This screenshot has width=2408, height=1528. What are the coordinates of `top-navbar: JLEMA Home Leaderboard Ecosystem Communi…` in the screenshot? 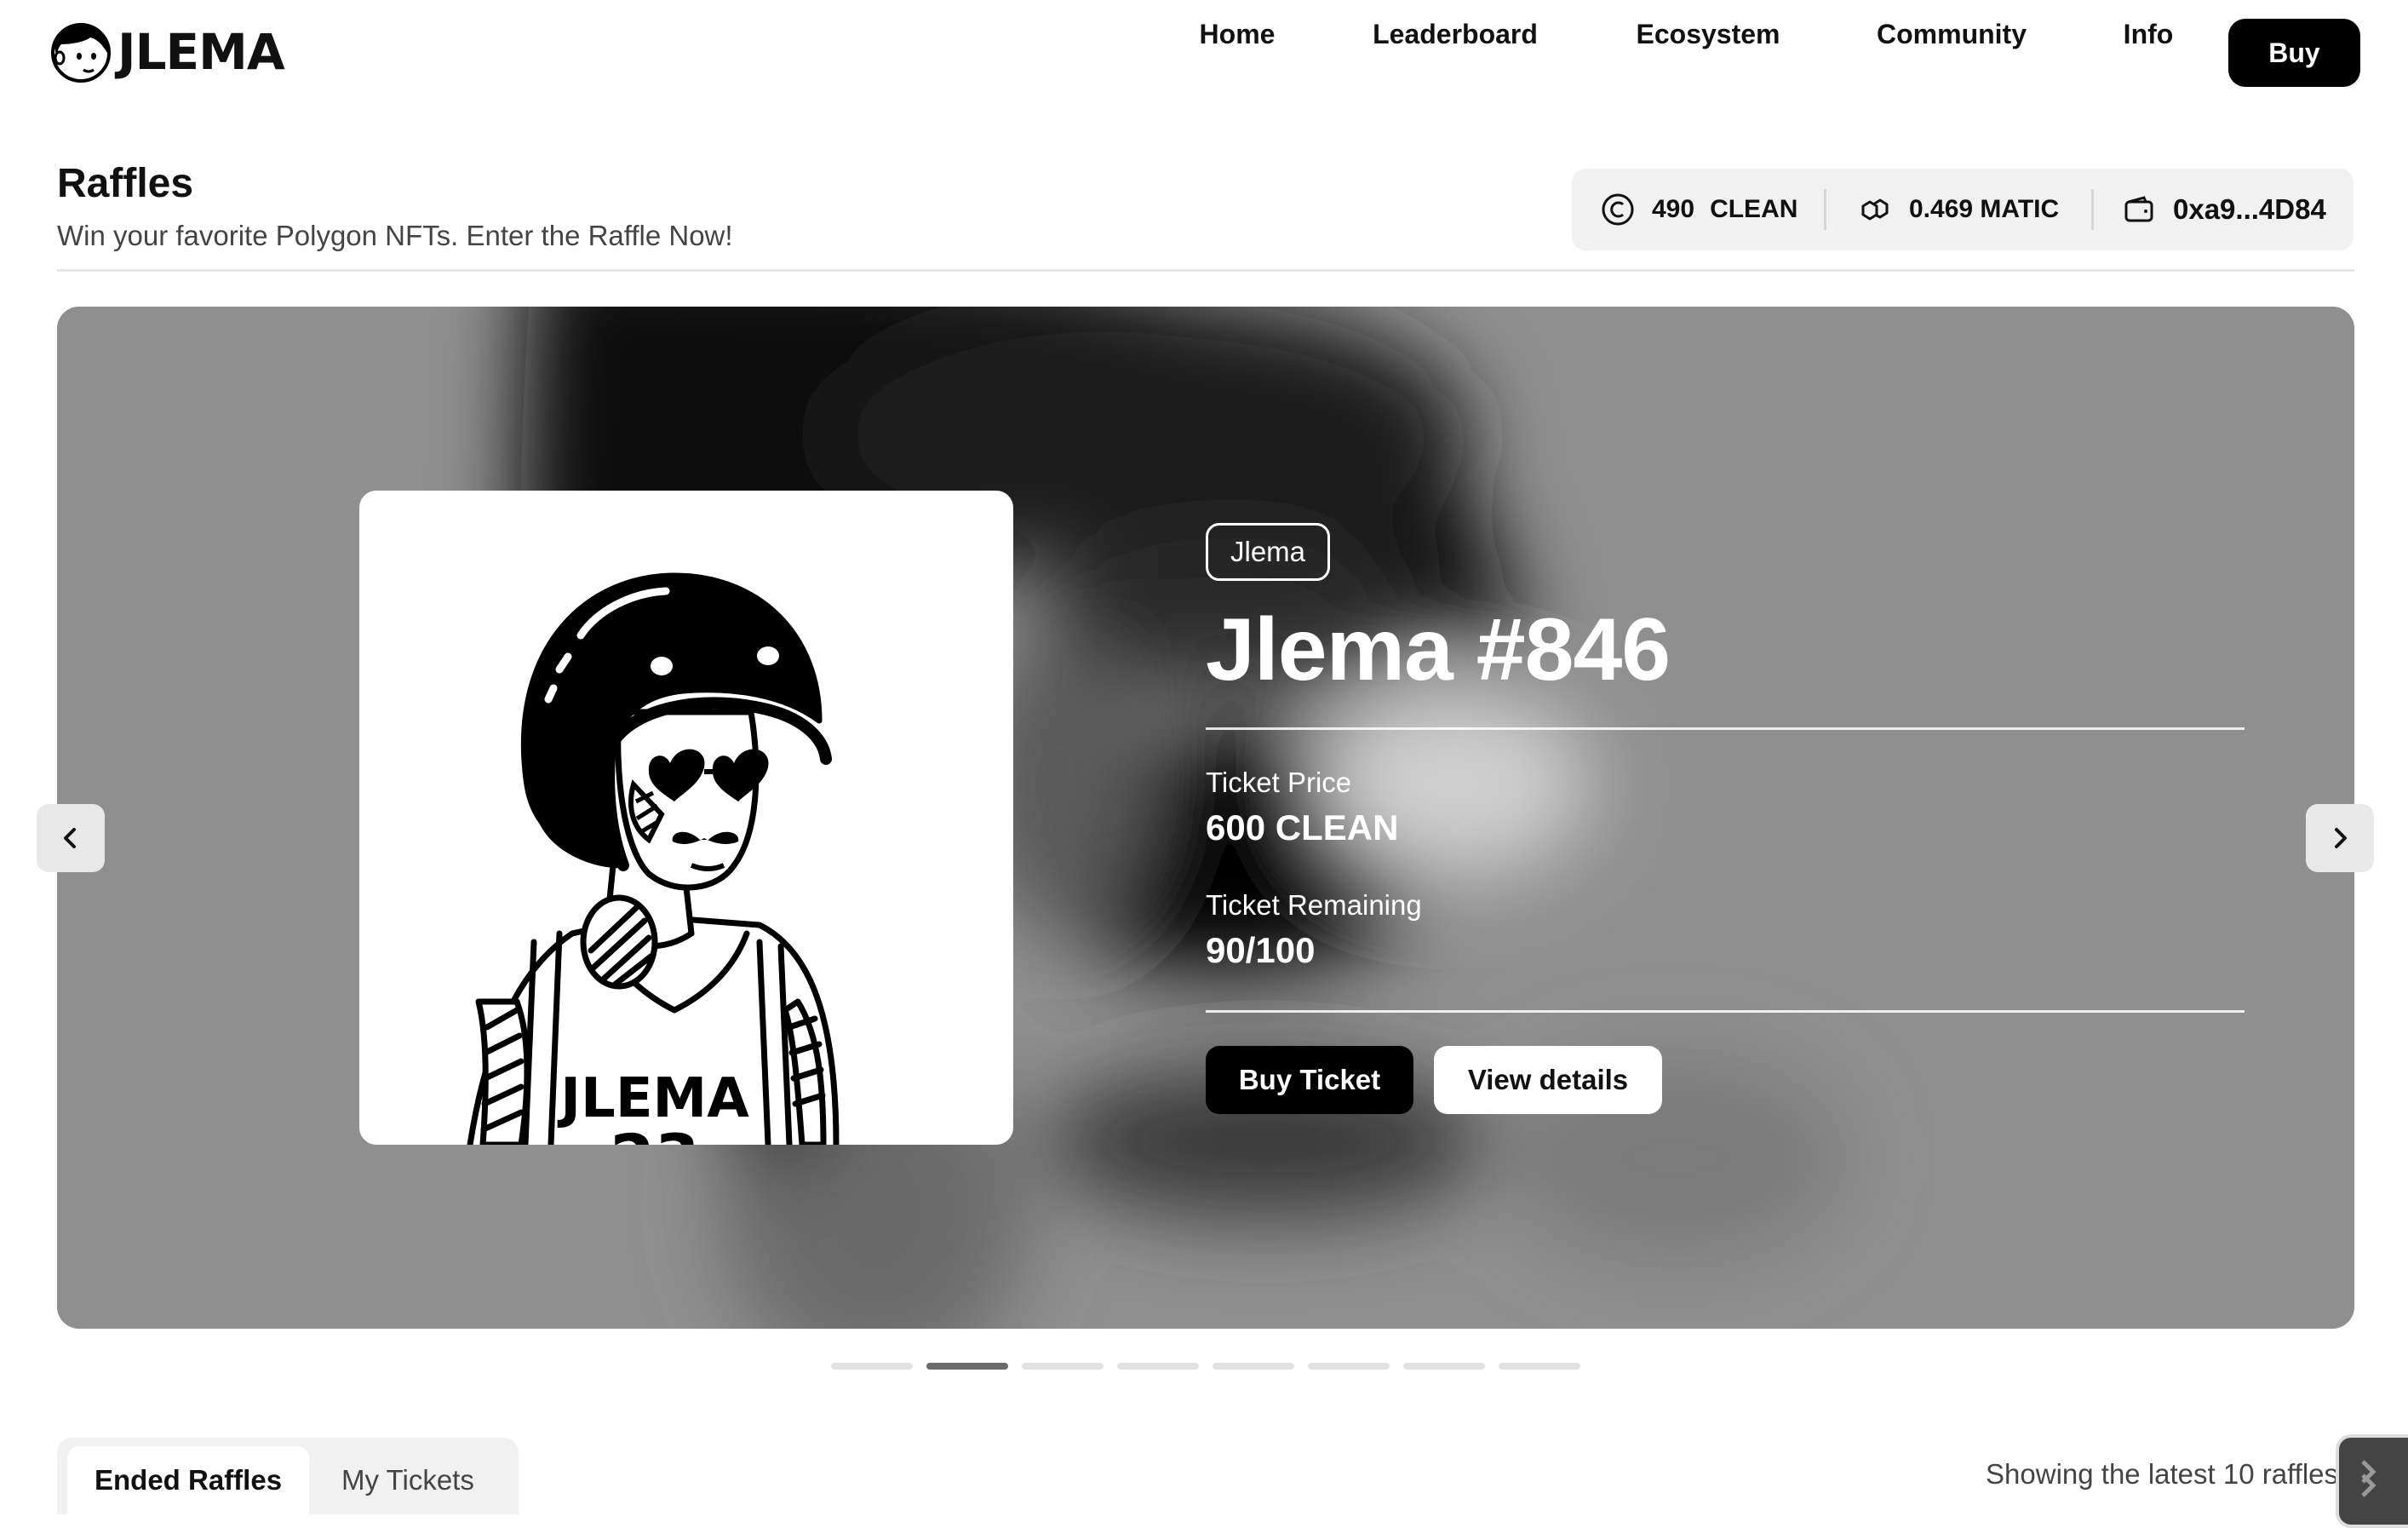 It's located at (1204, 53).